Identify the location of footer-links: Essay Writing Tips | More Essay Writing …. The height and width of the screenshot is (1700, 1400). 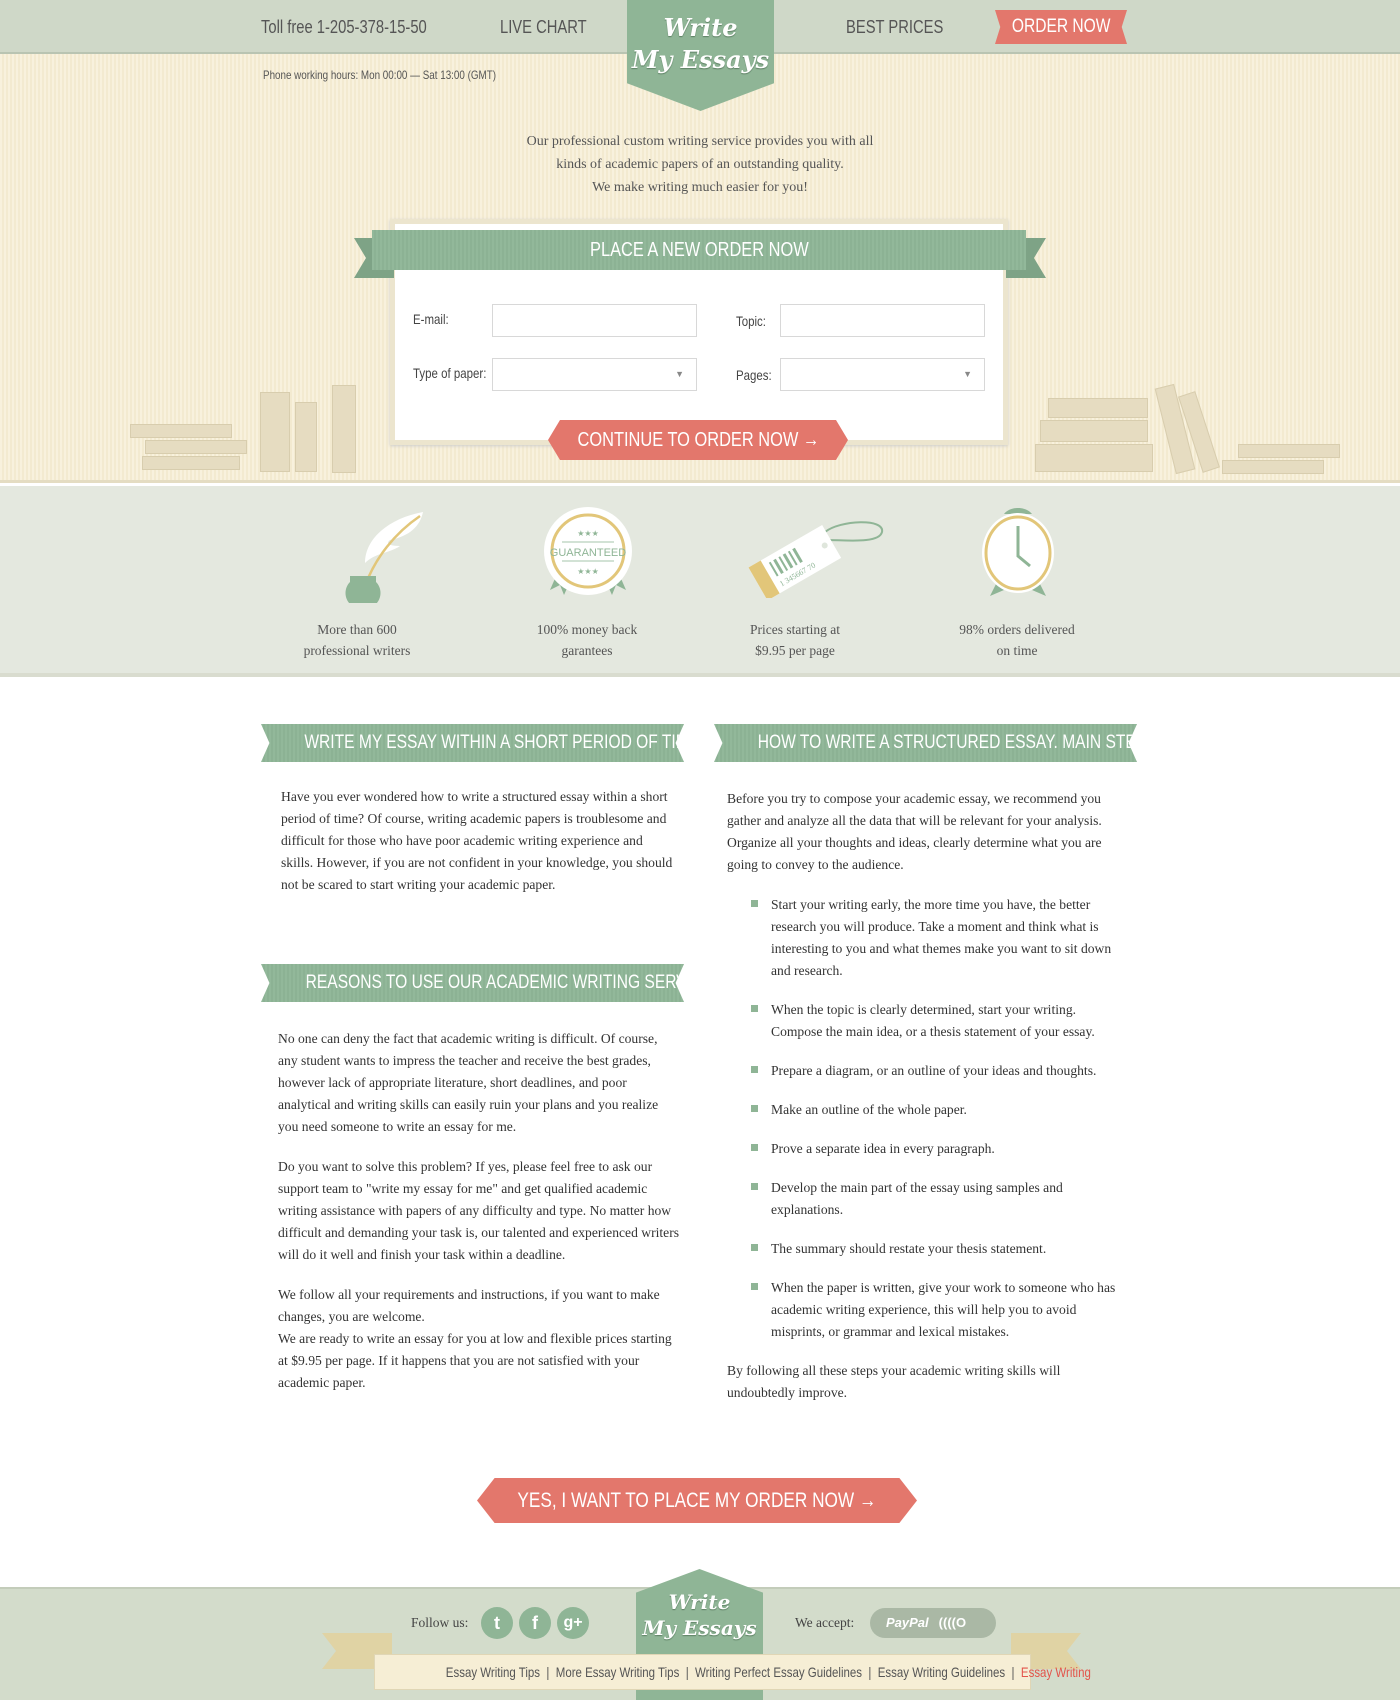
(732, 1672).